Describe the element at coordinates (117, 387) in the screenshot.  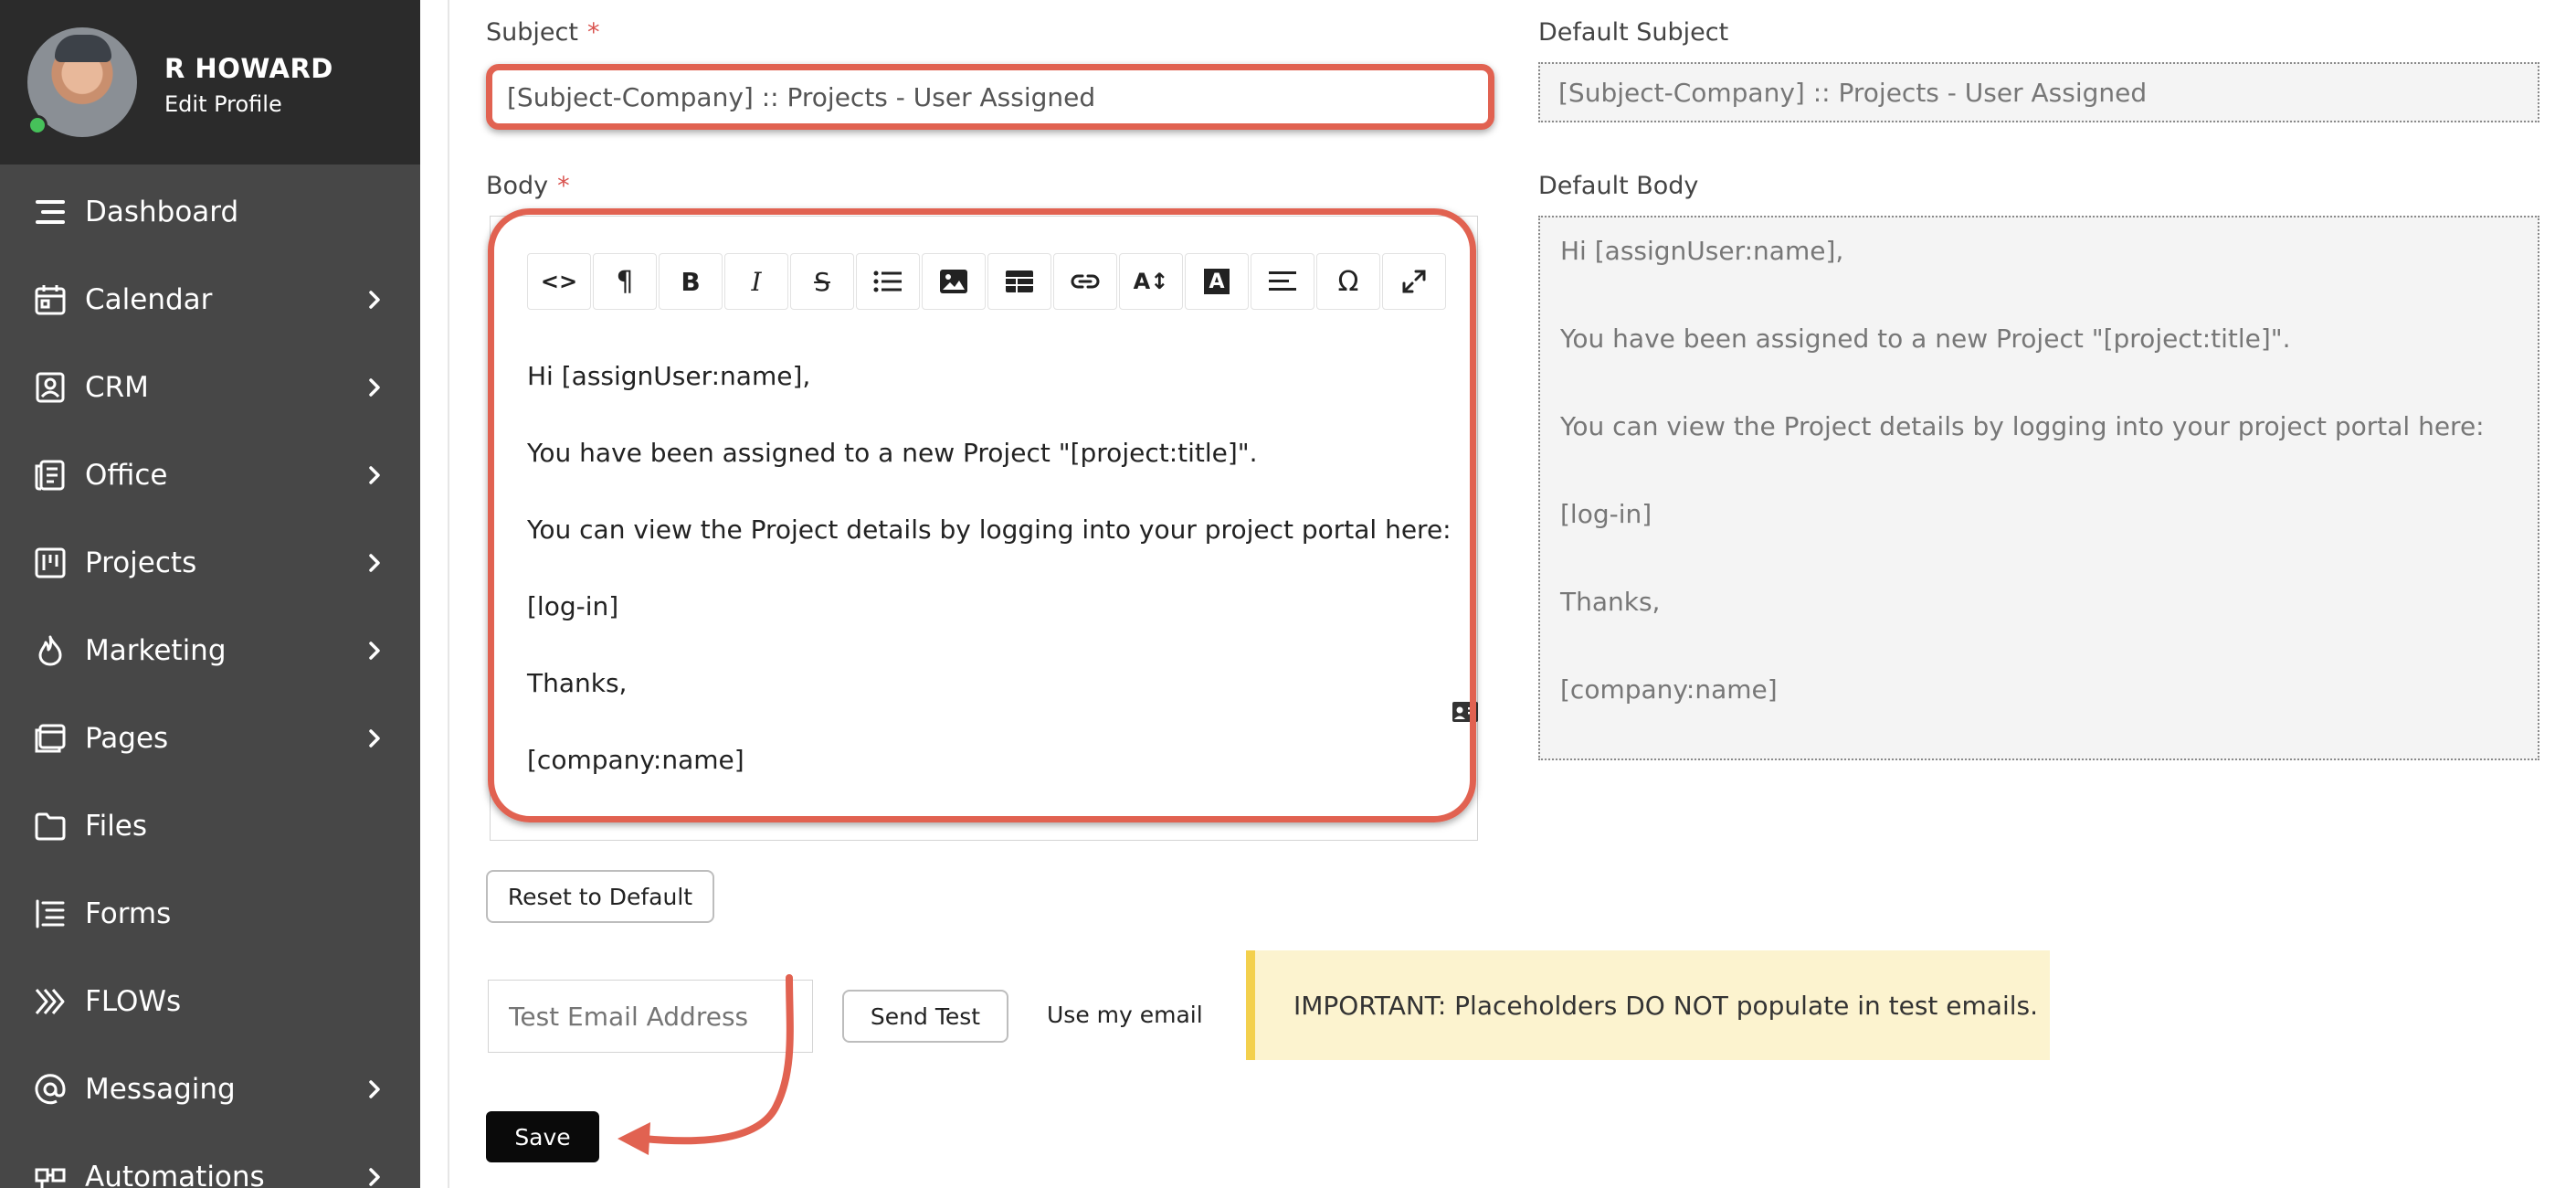
I see `sidebar-item-label: CRM` at that location.